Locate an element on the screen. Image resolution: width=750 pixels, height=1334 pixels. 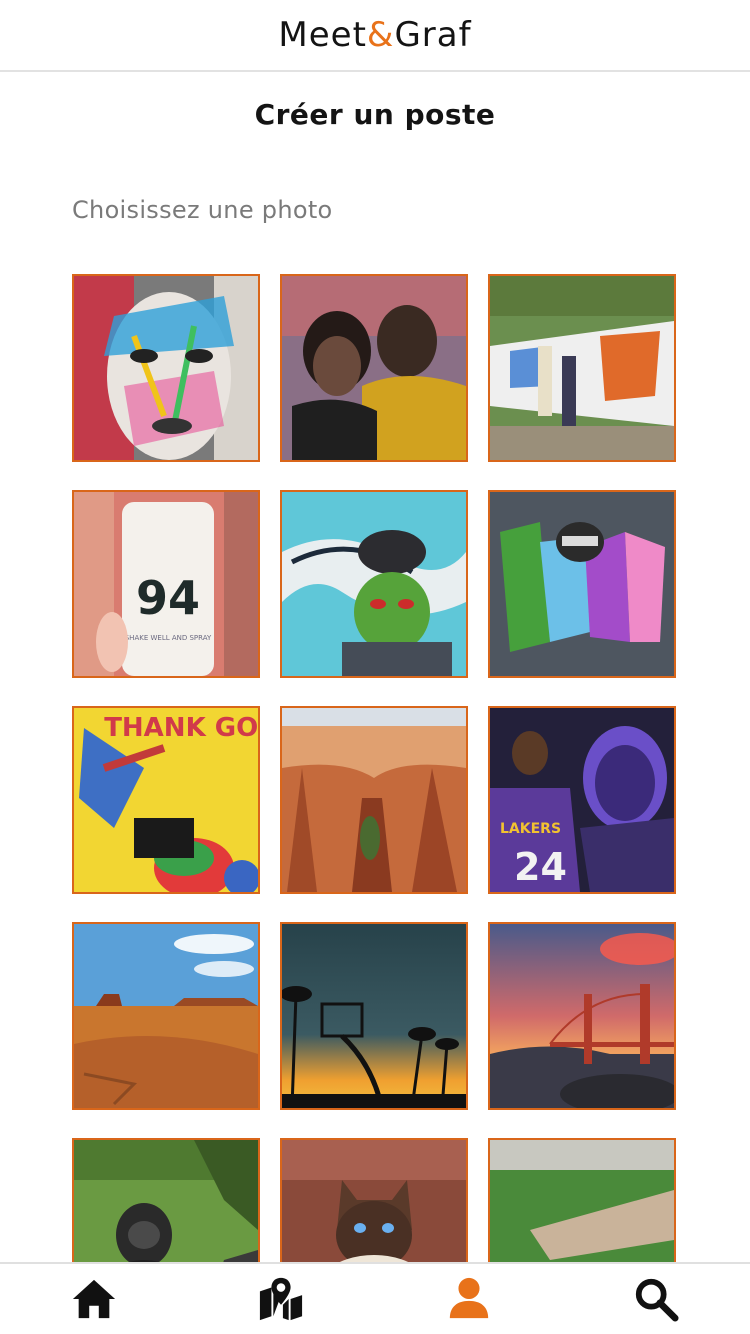
tab-home is located at coordinates (94, 1299).